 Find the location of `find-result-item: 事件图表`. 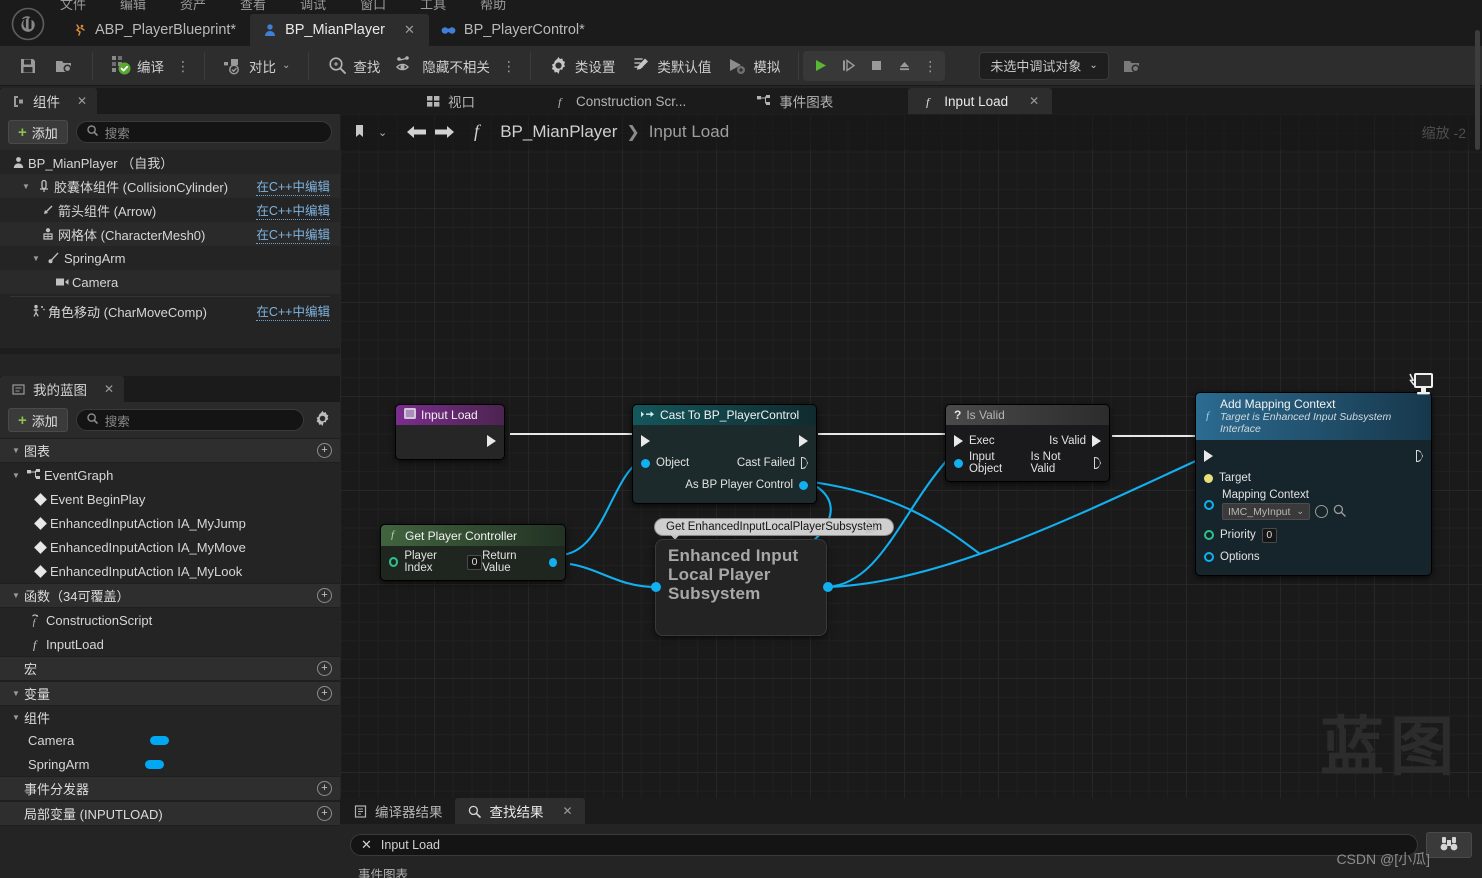

find-result-item: 事件图表 is located at coordinates (911, 868).